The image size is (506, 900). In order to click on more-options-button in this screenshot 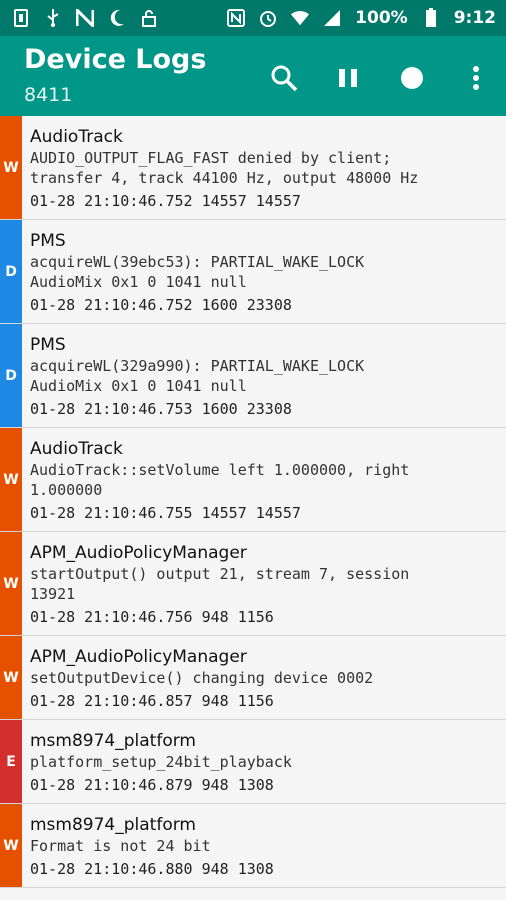, I will do `click(476, 78)`.